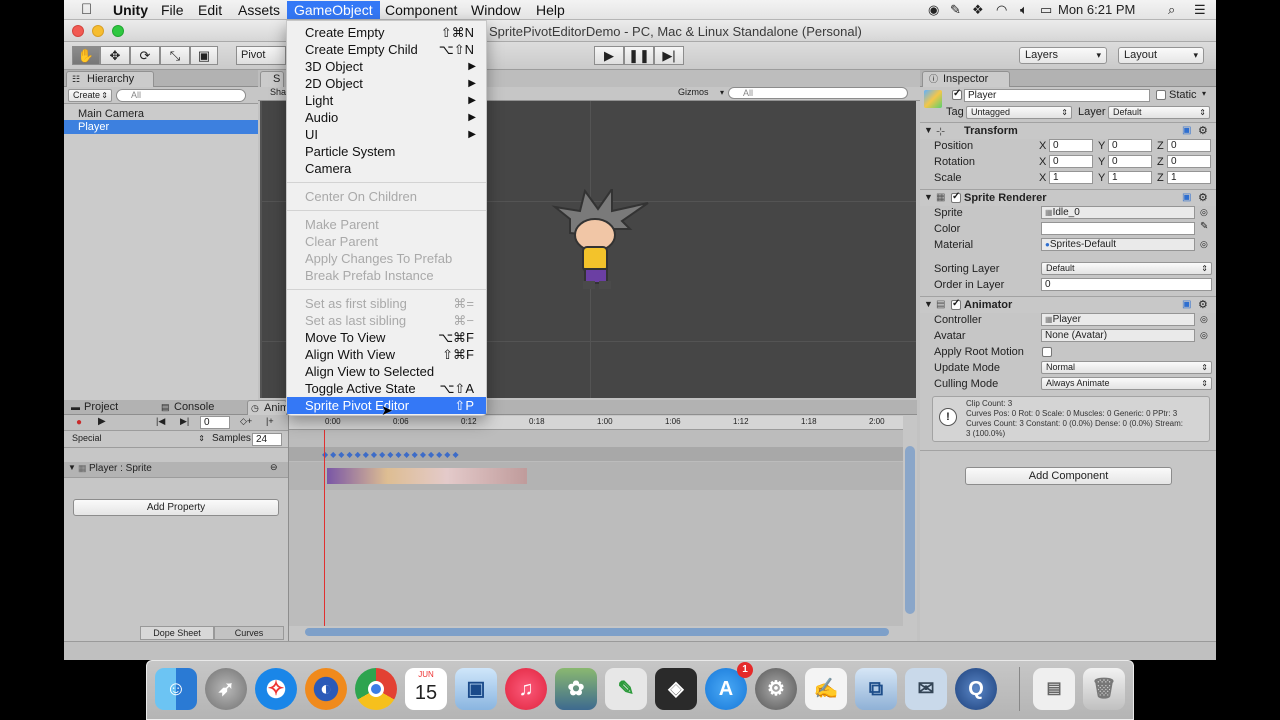 The width and height of the screenshot is (1280, 720). I want to click on menu-item-particle-system: Particle System, so click(386, 151).